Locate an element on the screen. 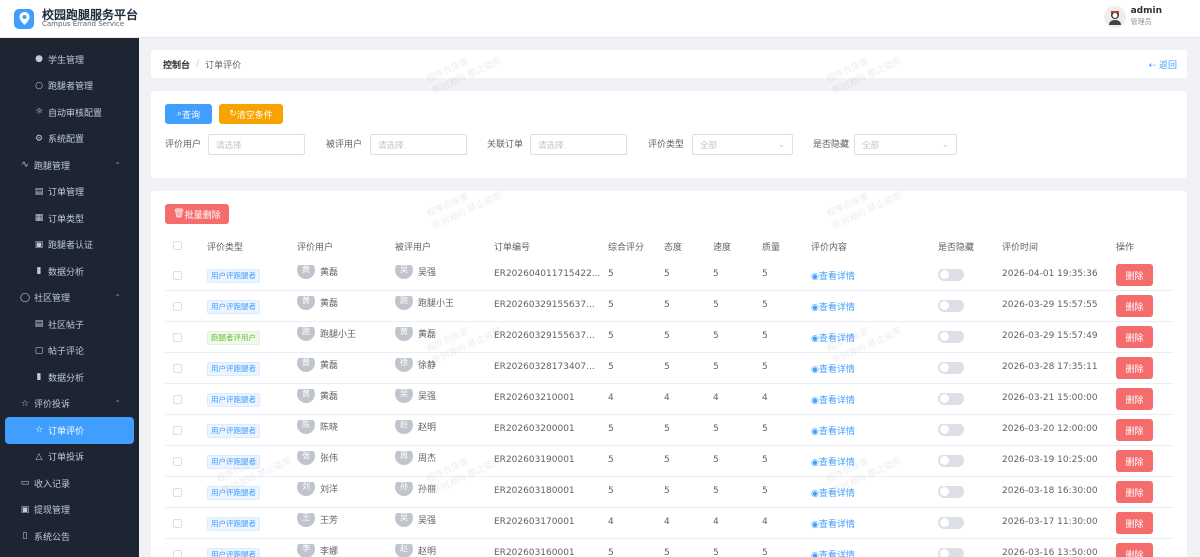  sidebar-item: ⚙ 系统配置 is located at coordinates (69, 139).